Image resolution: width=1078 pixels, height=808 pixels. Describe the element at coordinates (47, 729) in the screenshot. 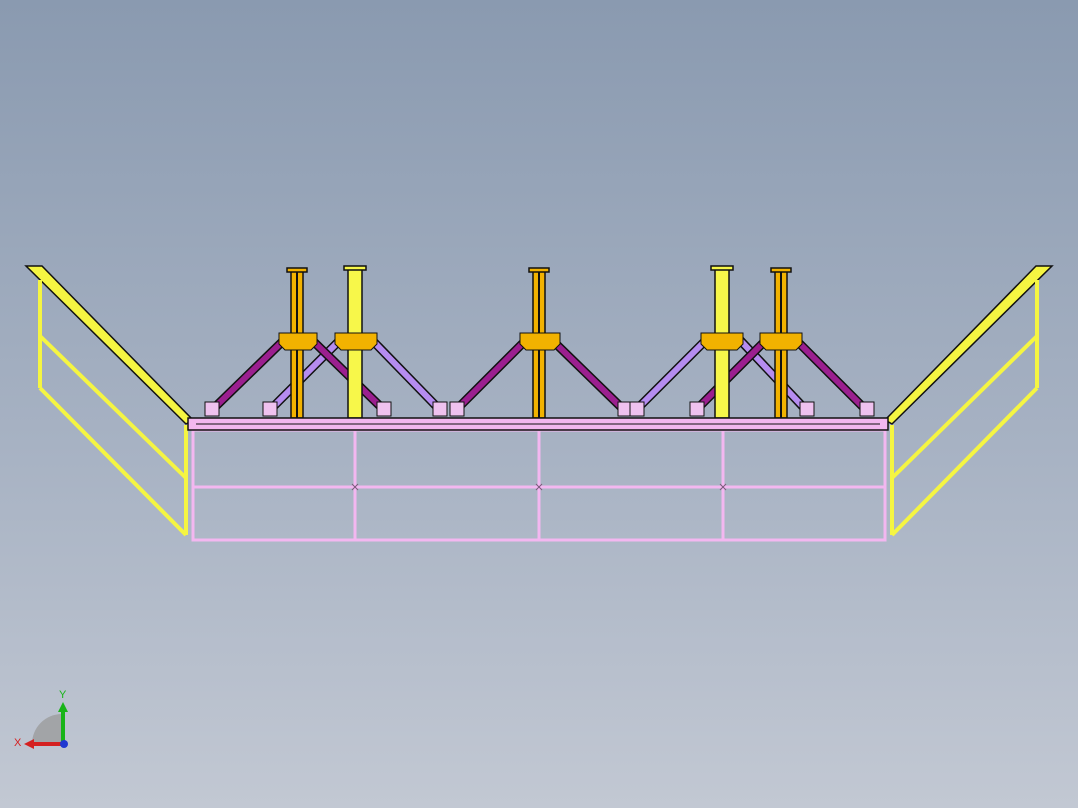

I see `triad-arc` at that location.